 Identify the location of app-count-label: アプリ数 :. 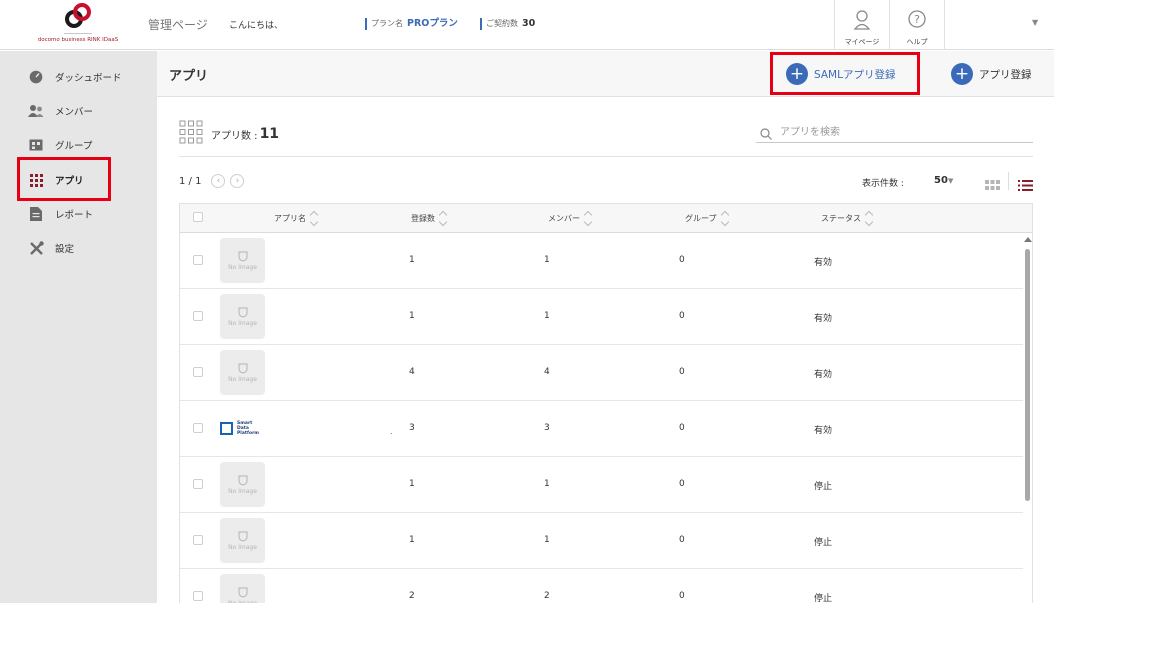
(234, 136).